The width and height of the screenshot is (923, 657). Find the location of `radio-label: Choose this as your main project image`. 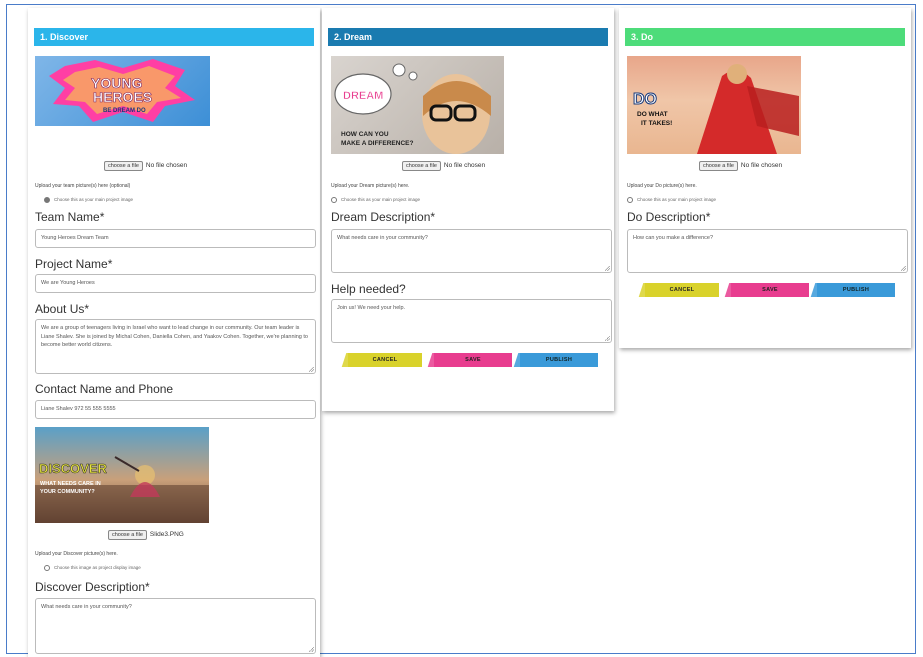

radio-label: Choose this as your main project image is located at coordinates (94, 200).